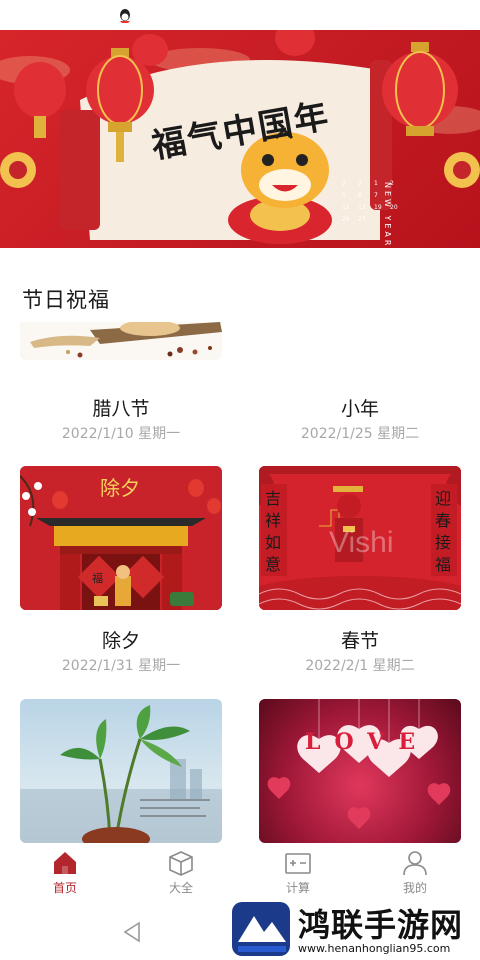 The width and height of the screenshot is (480, 960). Describe the element at coordinates (359, 641) in the screenshot. I see `card-title: 春节` at that location.